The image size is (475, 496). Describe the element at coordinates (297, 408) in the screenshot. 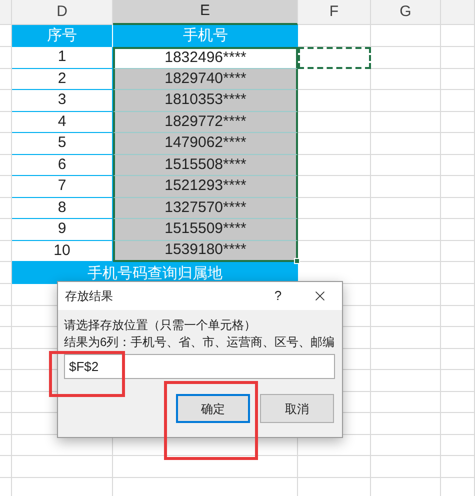

I see `dialog-button: 取消` at that location.